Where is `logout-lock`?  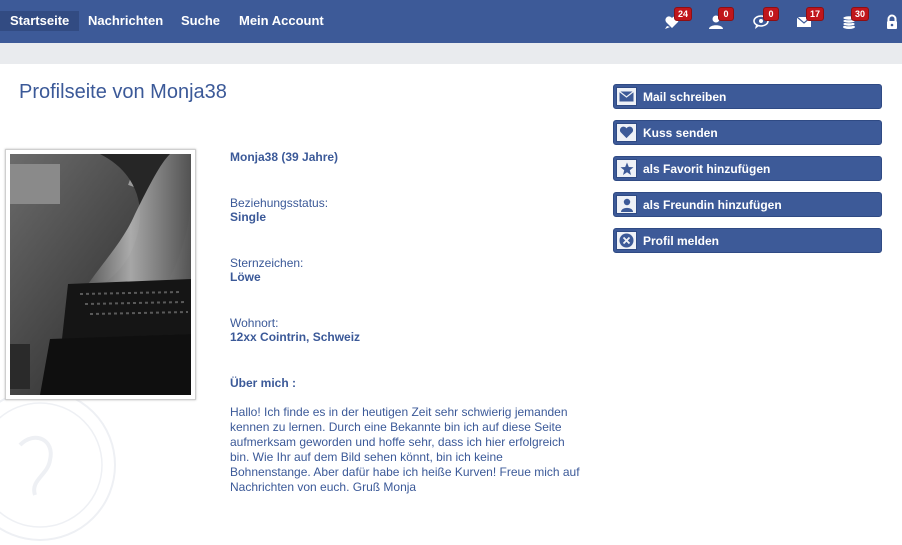 logout-lock is located at coordinates (891, 21).